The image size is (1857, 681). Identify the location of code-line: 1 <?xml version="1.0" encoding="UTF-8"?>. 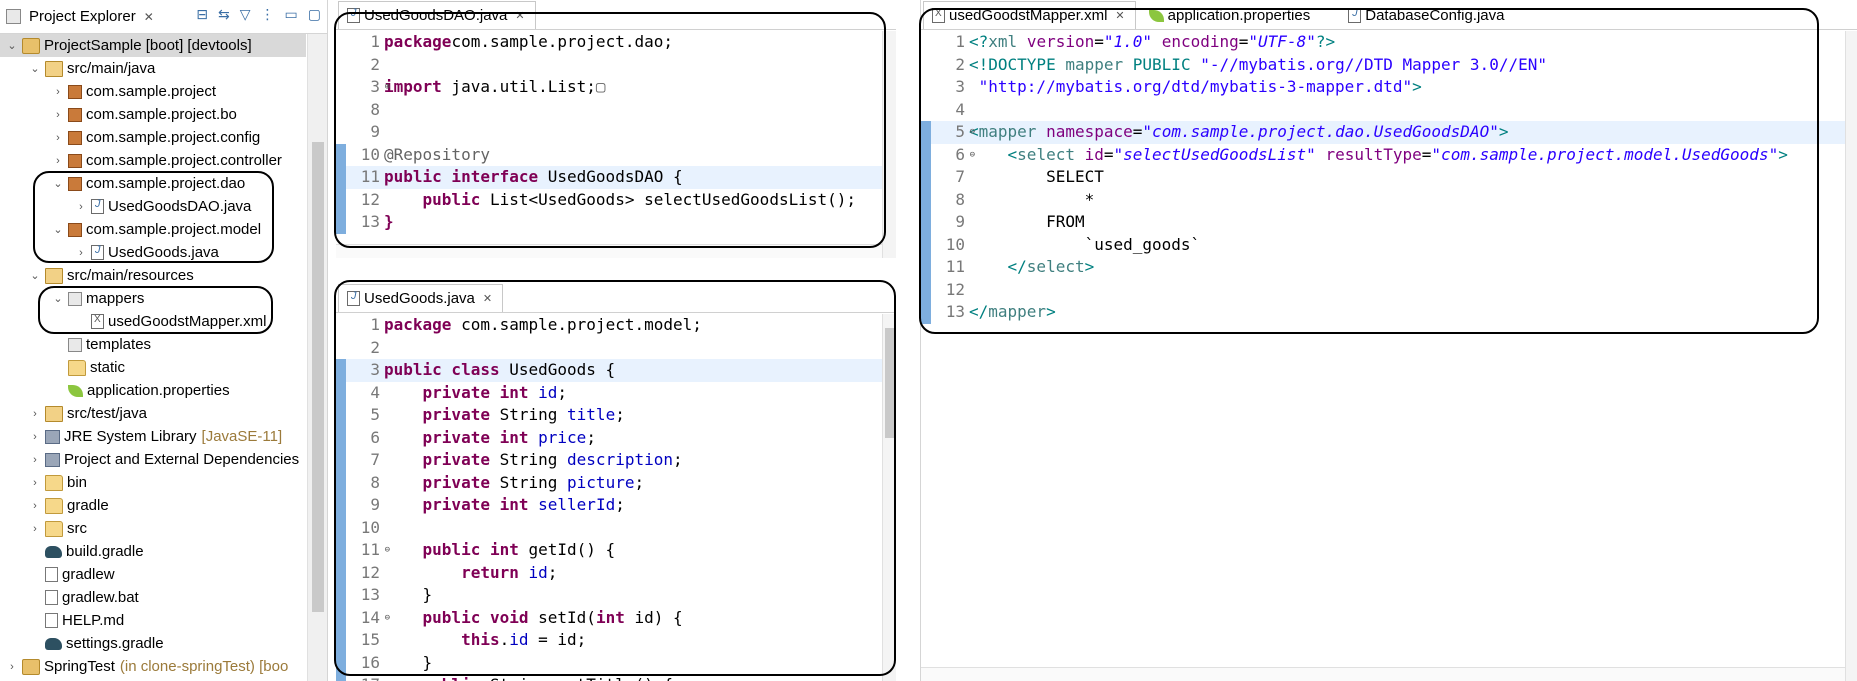
(1389, 42).